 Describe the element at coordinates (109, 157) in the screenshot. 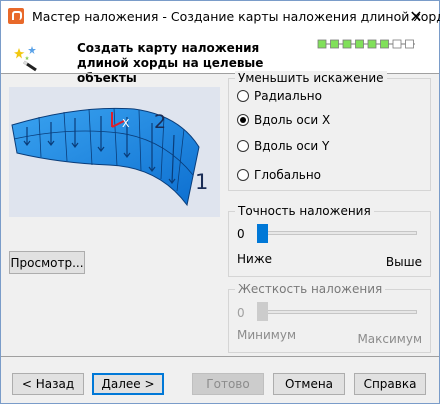

I see `curved-surface-illustration: X 2 1` at that location.